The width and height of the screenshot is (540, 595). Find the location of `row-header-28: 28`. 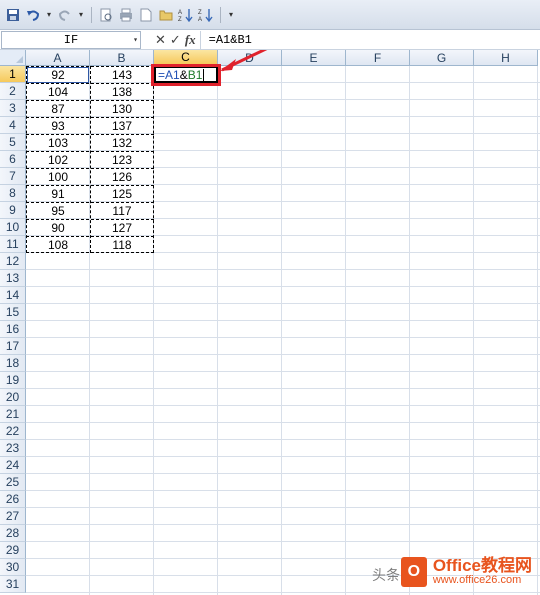

row-header-28: 28 is located at coordinates (13, 533).